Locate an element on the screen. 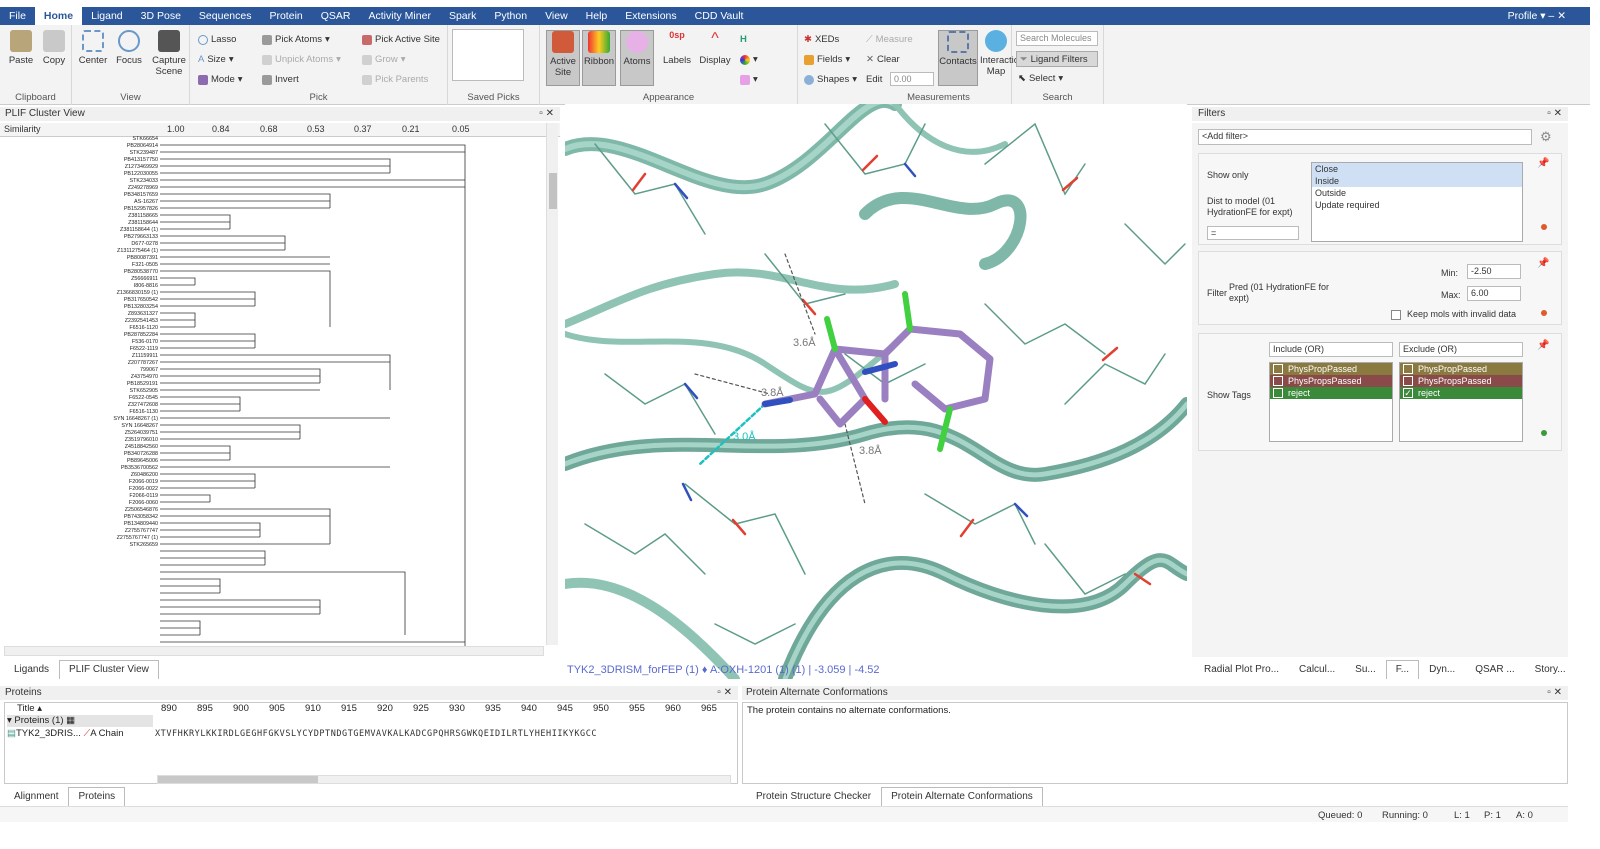  proteins-close-icon: ▫ ✕ is located at coordinates (724, 693).